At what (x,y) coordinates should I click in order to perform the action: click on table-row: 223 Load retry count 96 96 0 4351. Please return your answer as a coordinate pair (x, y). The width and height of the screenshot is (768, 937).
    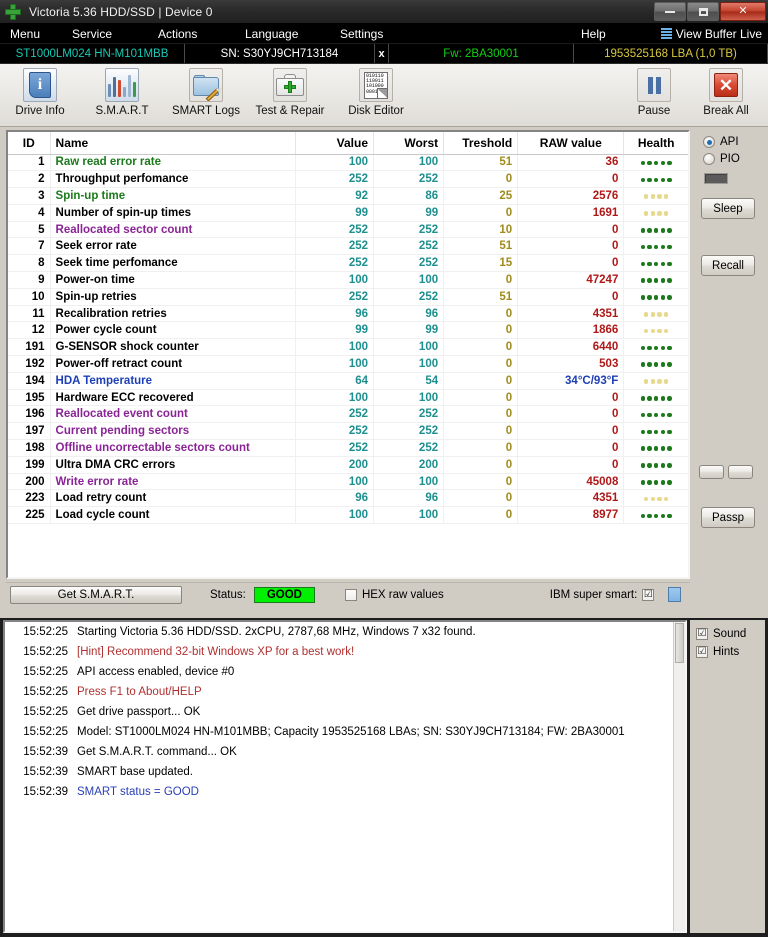
    Looking at the image, I should click on (348, 498).